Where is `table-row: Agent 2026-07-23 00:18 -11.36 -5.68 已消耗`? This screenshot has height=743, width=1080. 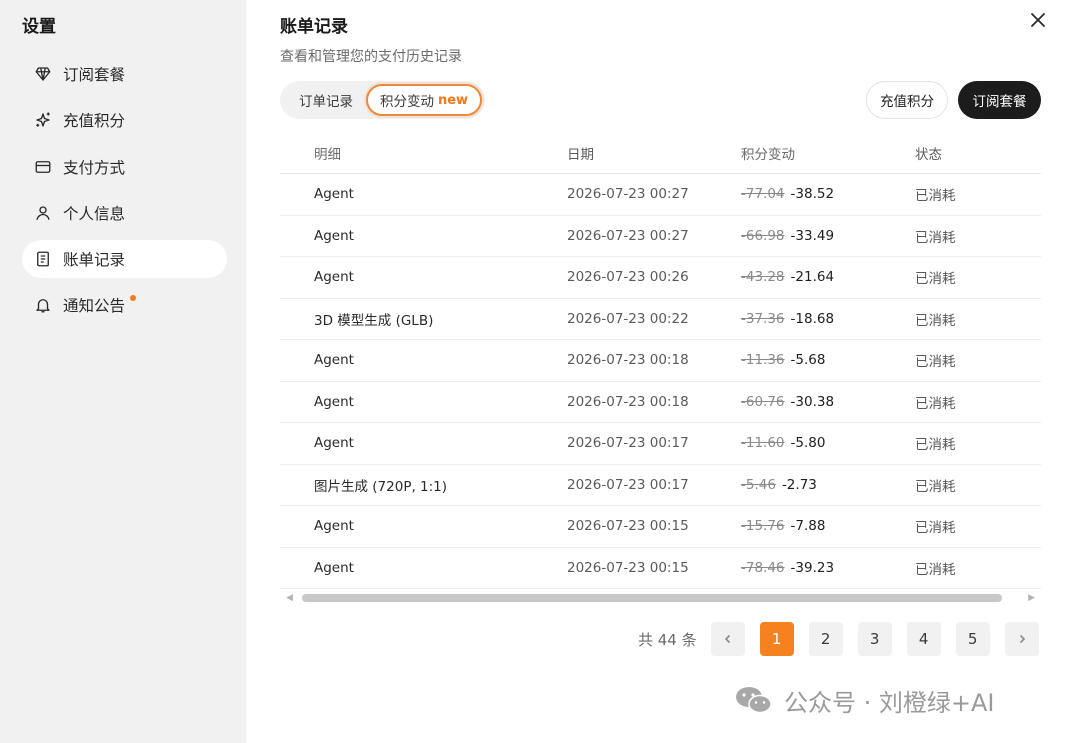 table-row: Agent 2026-07-23 00:18 -11.36 -5.68 已消耗 is located at coordinates (660, 361).